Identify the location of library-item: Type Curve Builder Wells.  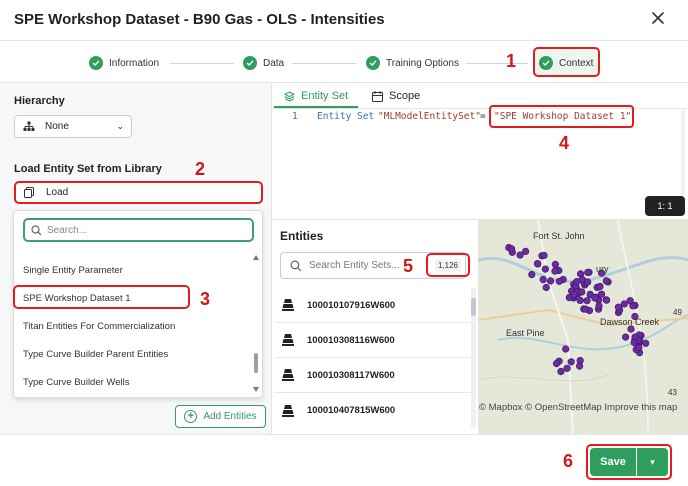
(76, 382).